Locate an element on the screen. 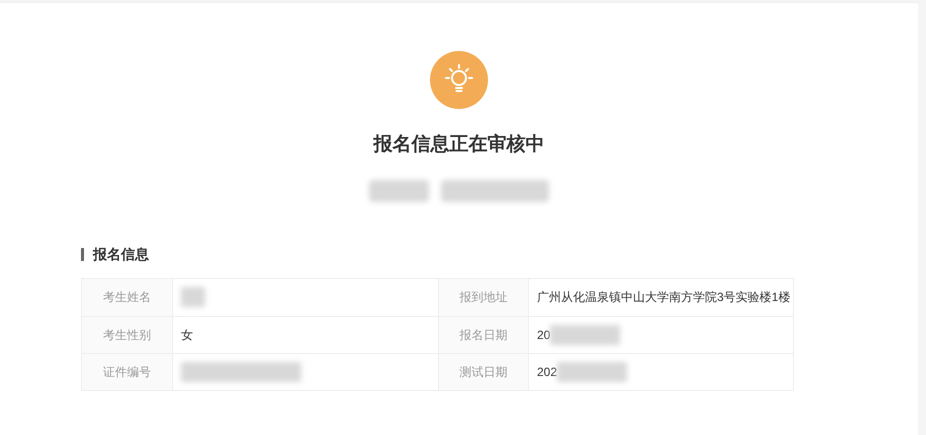  section-title: 报名信息 is located at coordinates (121, 254).